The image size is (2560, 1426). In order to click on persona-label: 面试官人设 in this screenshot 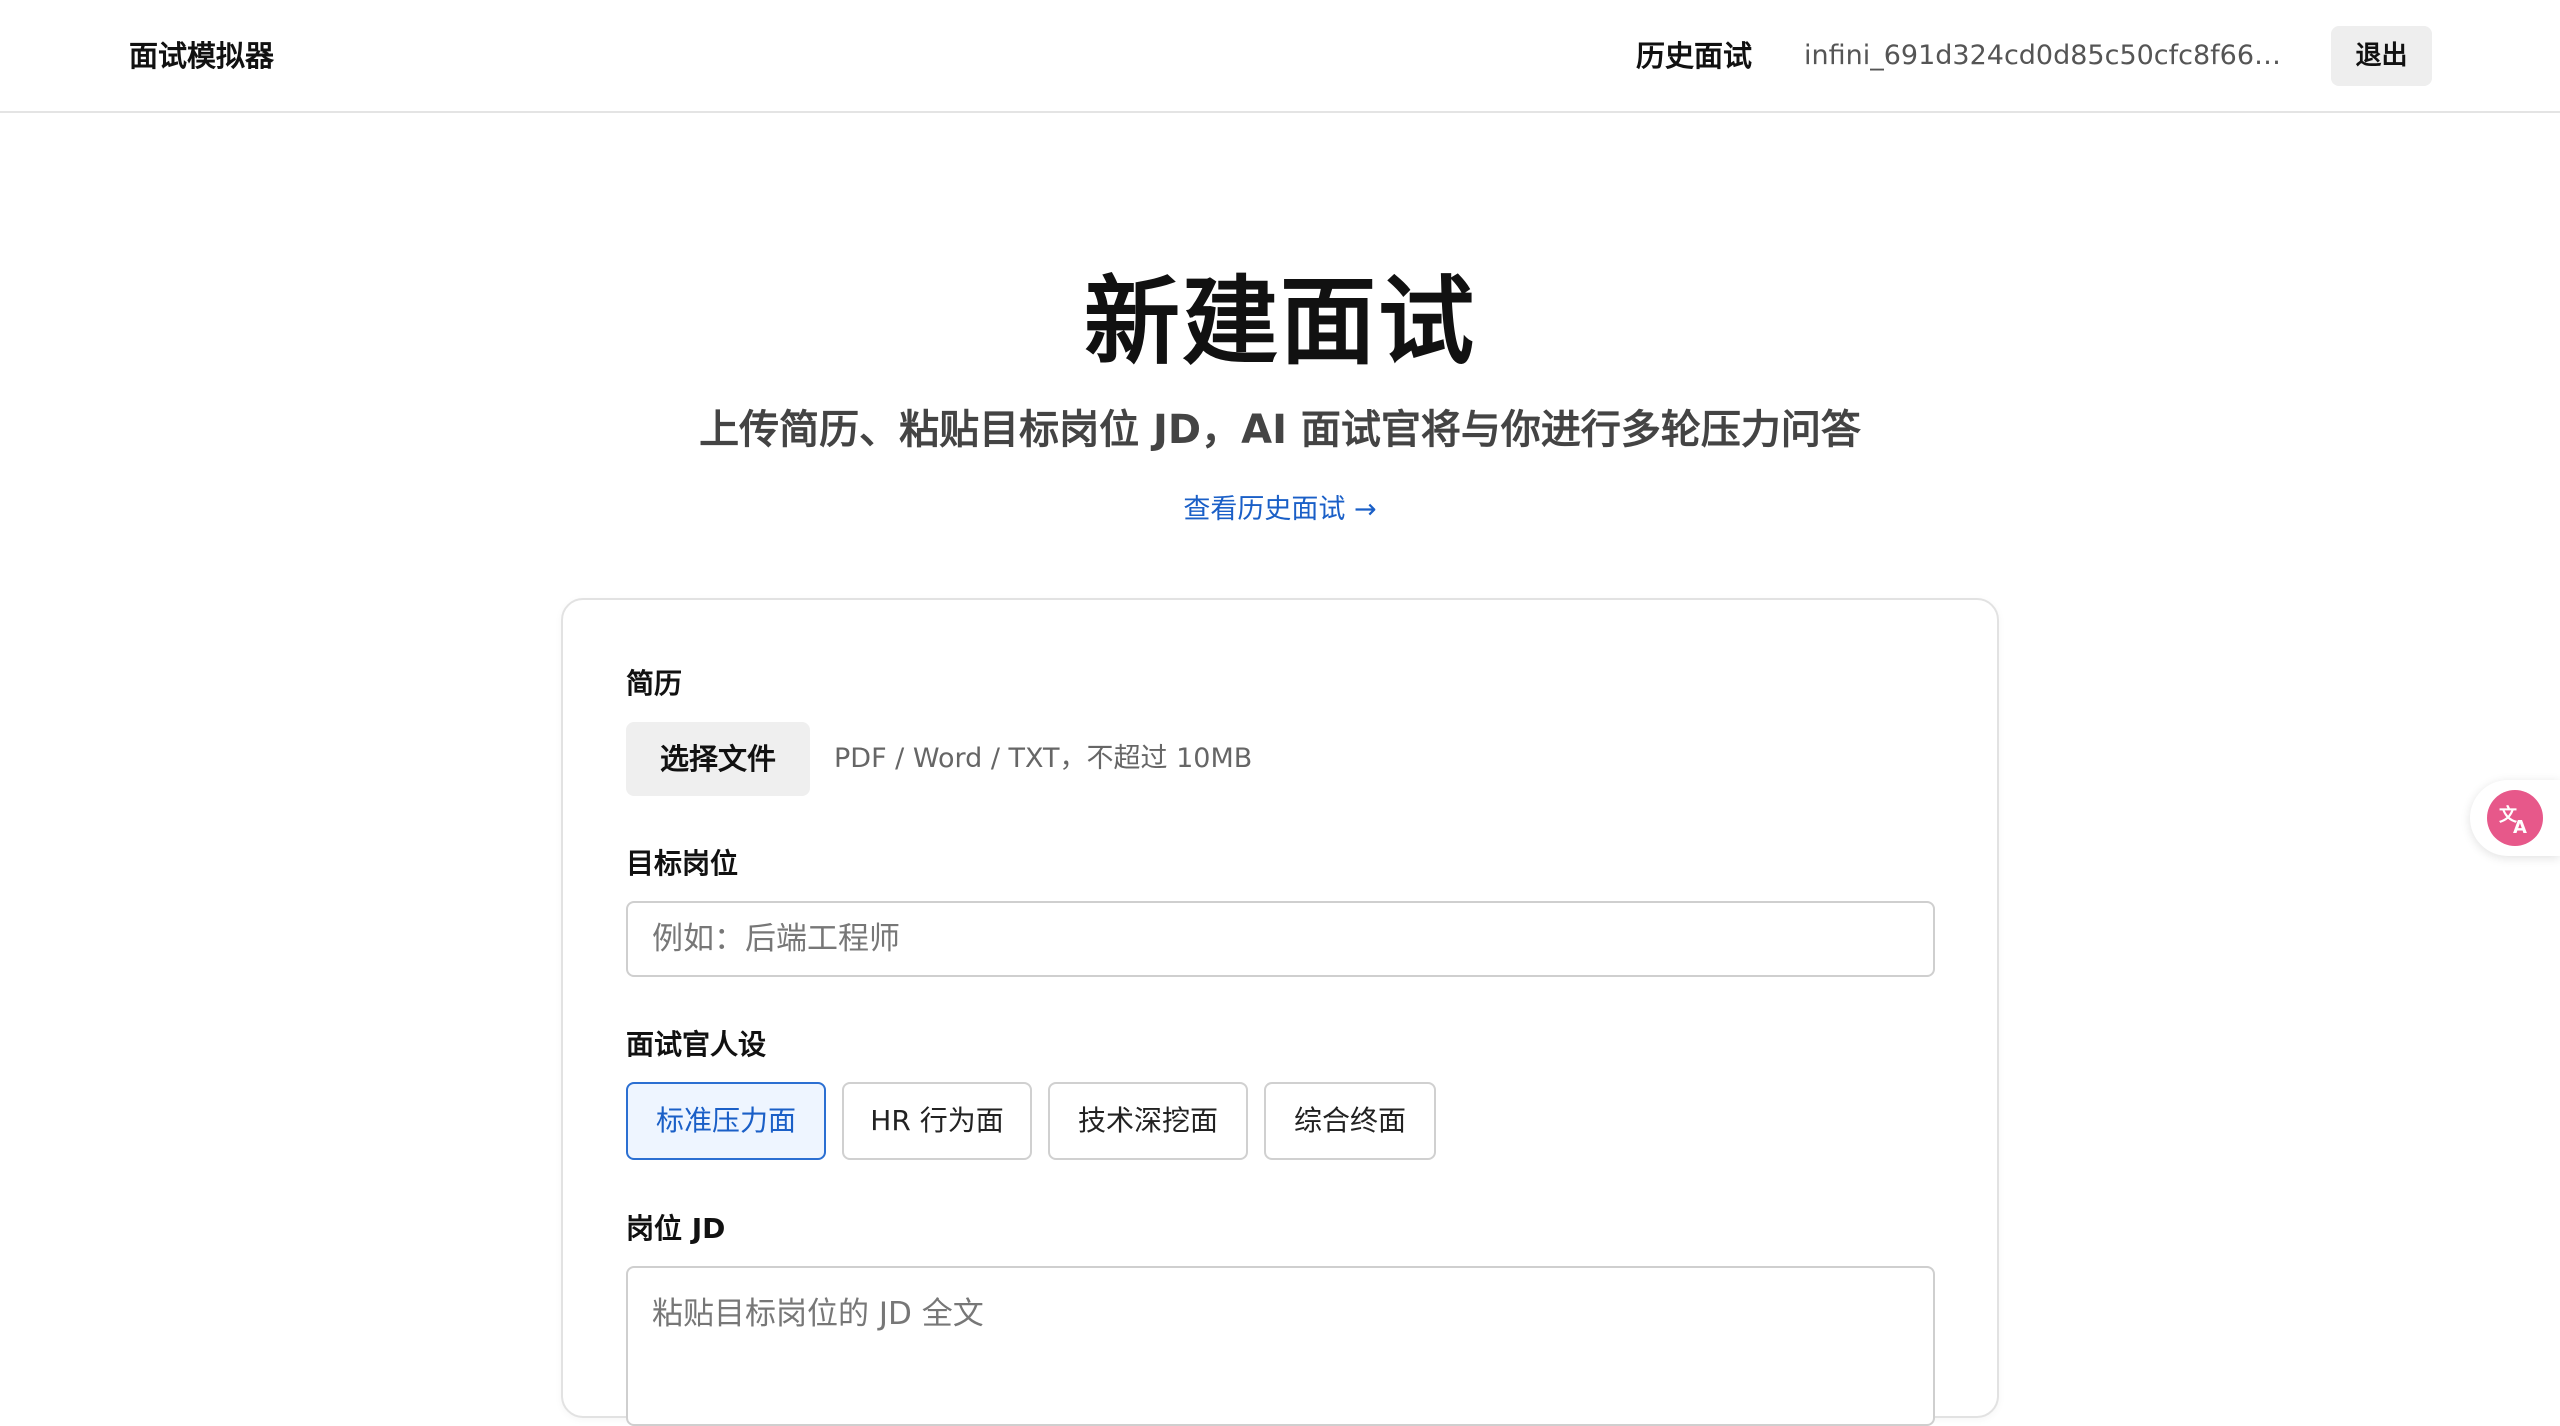, I will do `click(696, 1044)`.